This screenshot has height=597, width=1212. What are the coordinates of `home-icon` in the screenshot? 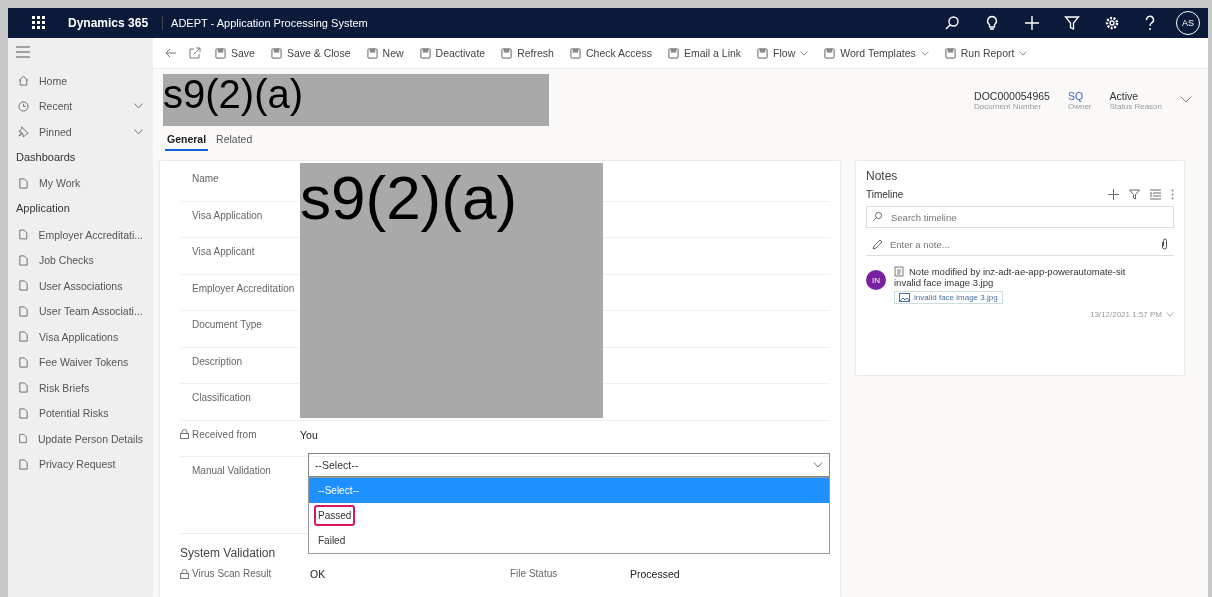 It's located at (23, 81).